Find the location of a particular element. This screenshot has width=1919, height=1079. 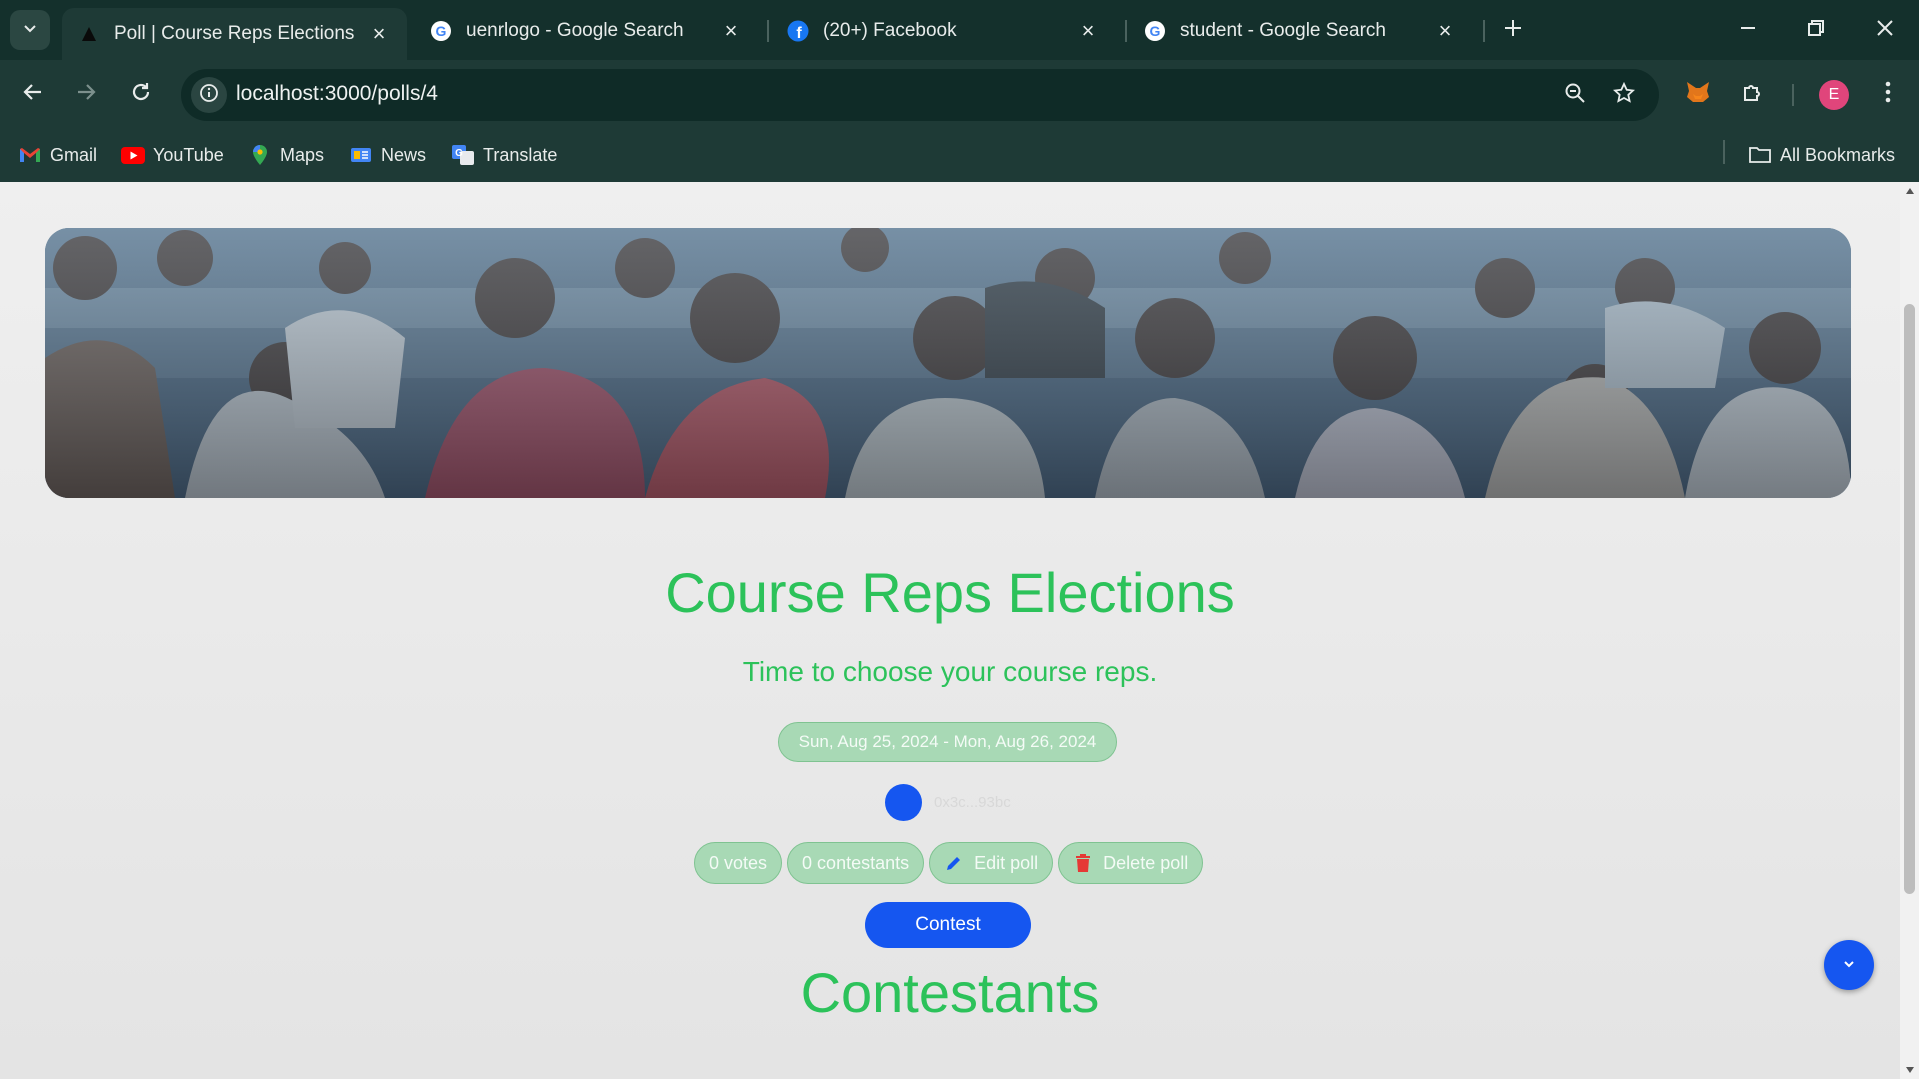

scrollbar-thumb is located at coordinates (1909, 599).